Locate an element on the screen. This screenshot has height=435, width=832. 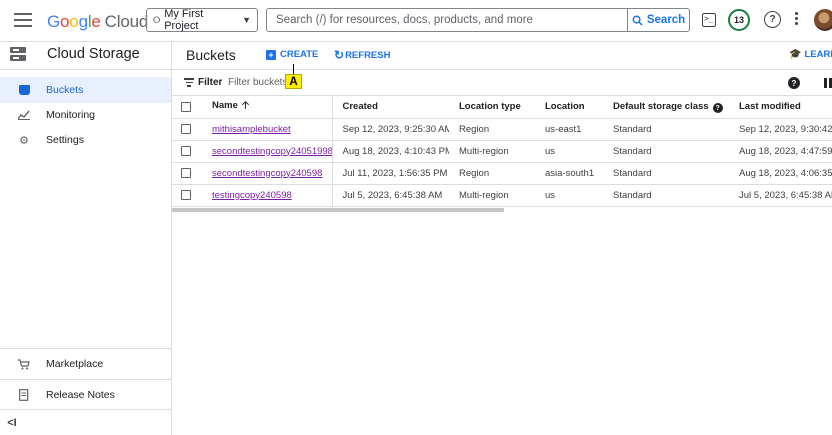
bucket-link: testingcopy240598 is located at coordinates (252, 195).